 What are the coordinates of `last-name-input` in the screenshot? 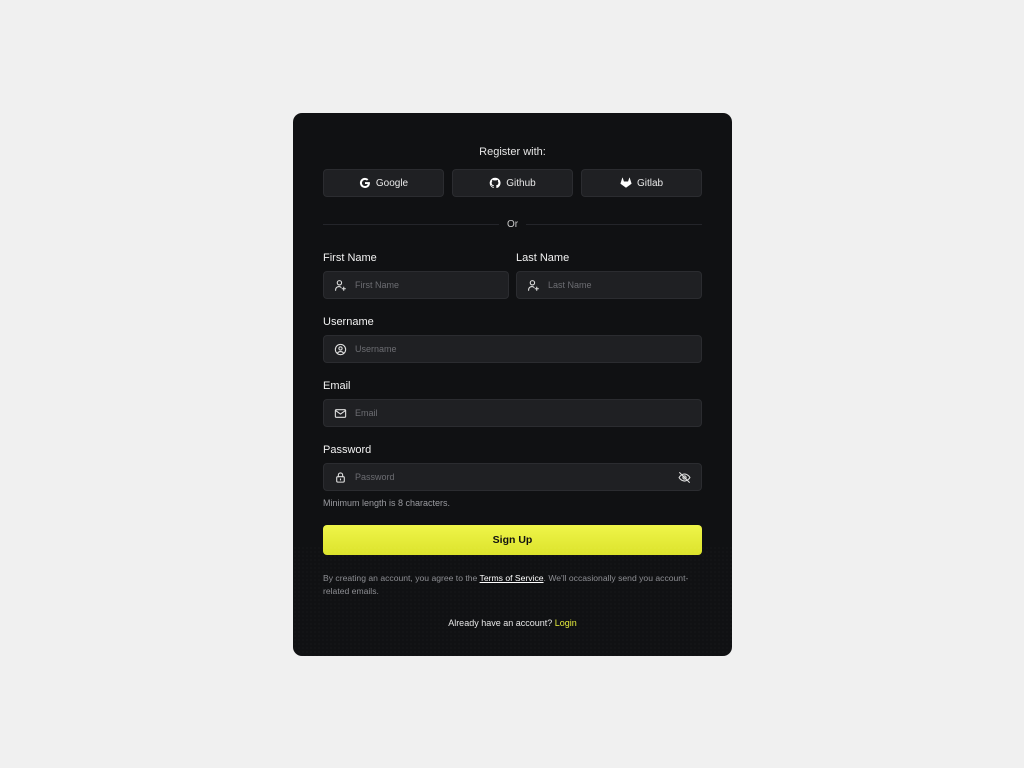 It's located at (624, 285).